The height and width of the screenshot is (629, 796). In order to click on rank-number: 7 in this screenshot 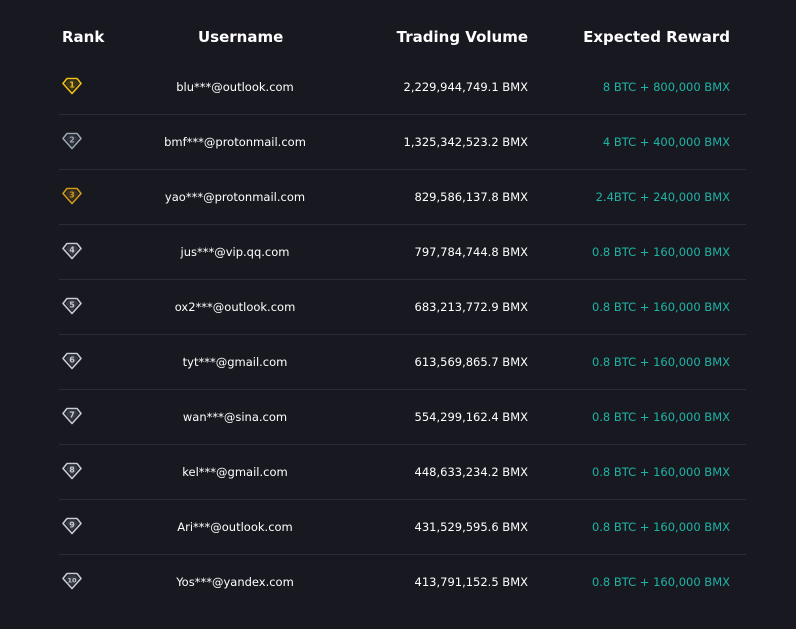, I will do `click(72, 415)`.